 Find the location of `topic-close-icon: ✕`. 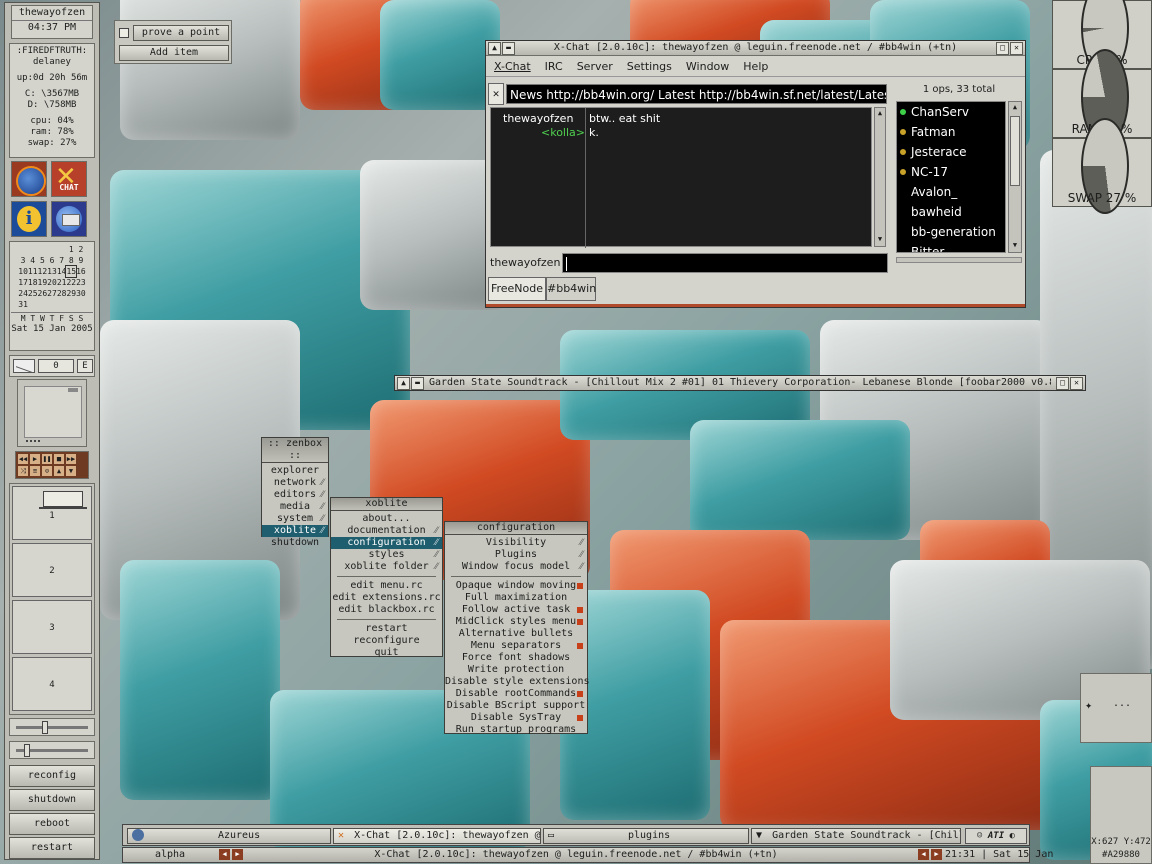

topic-close-icon: ✕ is located at coordinates (496, 94).